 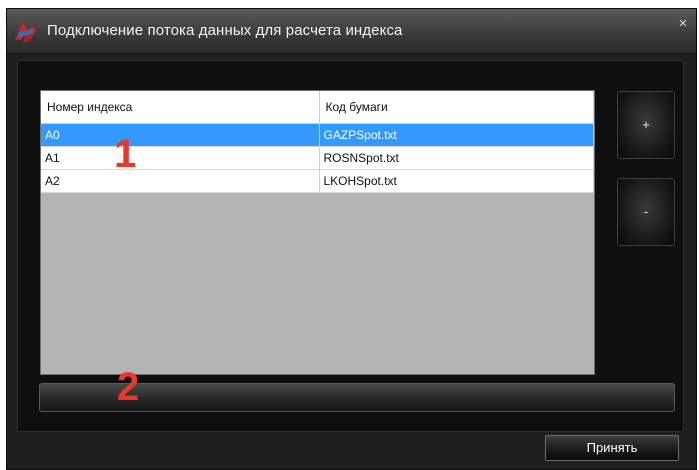 What do you see at coordinates (646, 125) in the screenshot?
I see `add-row-button: +` at bounding box center [646, 125].